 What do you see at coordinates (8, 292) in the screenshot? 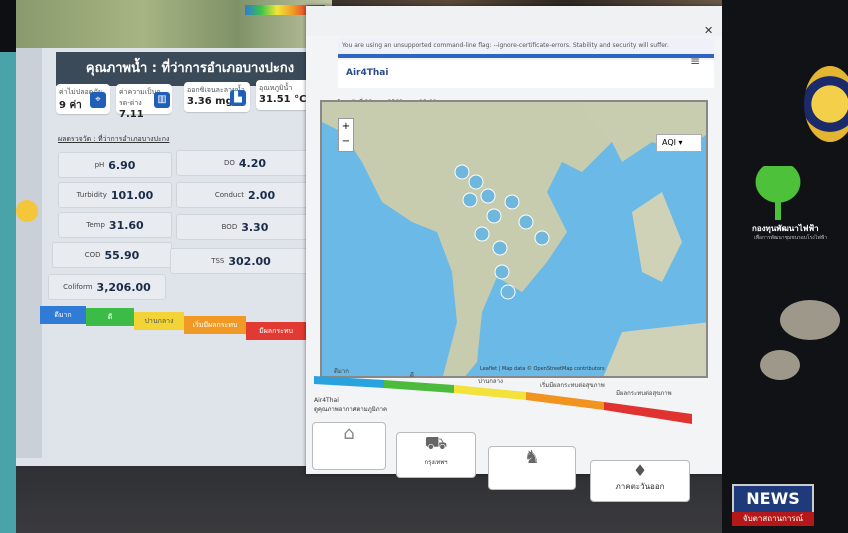
I see `wall-panel` at bounding box center [8, 292].